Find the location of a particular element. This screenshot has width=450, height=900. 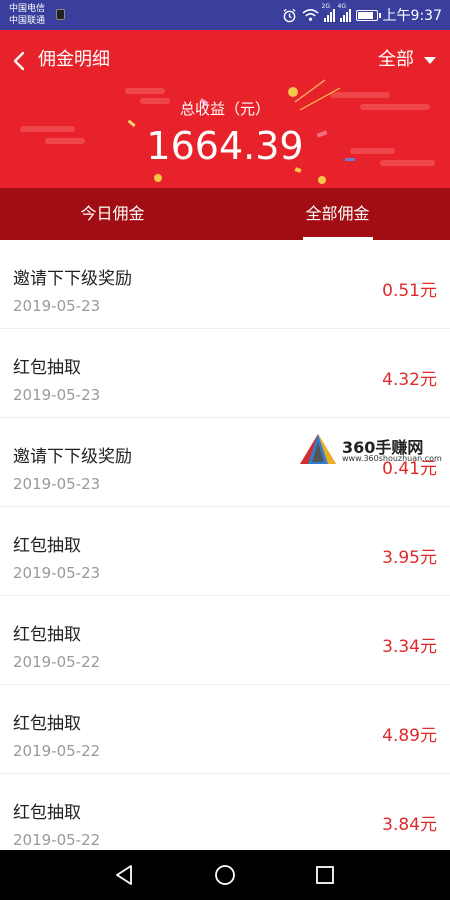

list-item: 红包抽取 2019-05-22 3.34元 is located at coordinates (225, 640).